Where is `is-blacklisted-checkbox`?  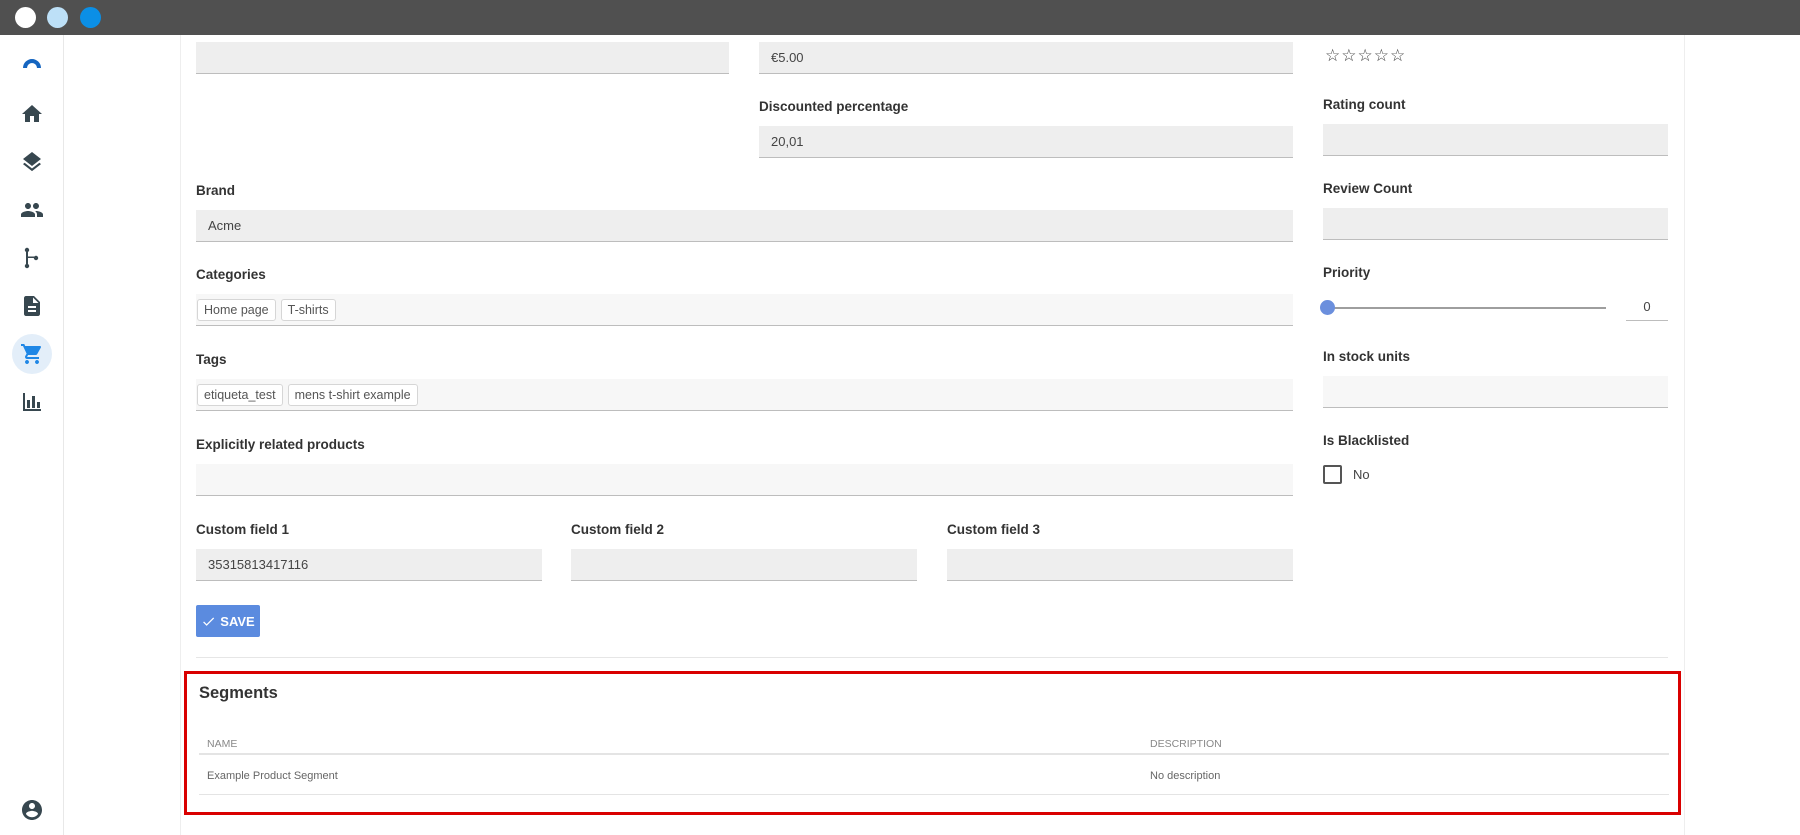 is-blacklisted-checkbox is located at coordinates (1332, 474).